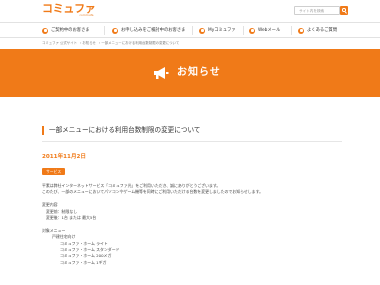 The width and height of the screenshot is (380, 285). Describe the element at coordinates (199, 72) in the screenshot. I see `page-title: お知らせ` at that location.